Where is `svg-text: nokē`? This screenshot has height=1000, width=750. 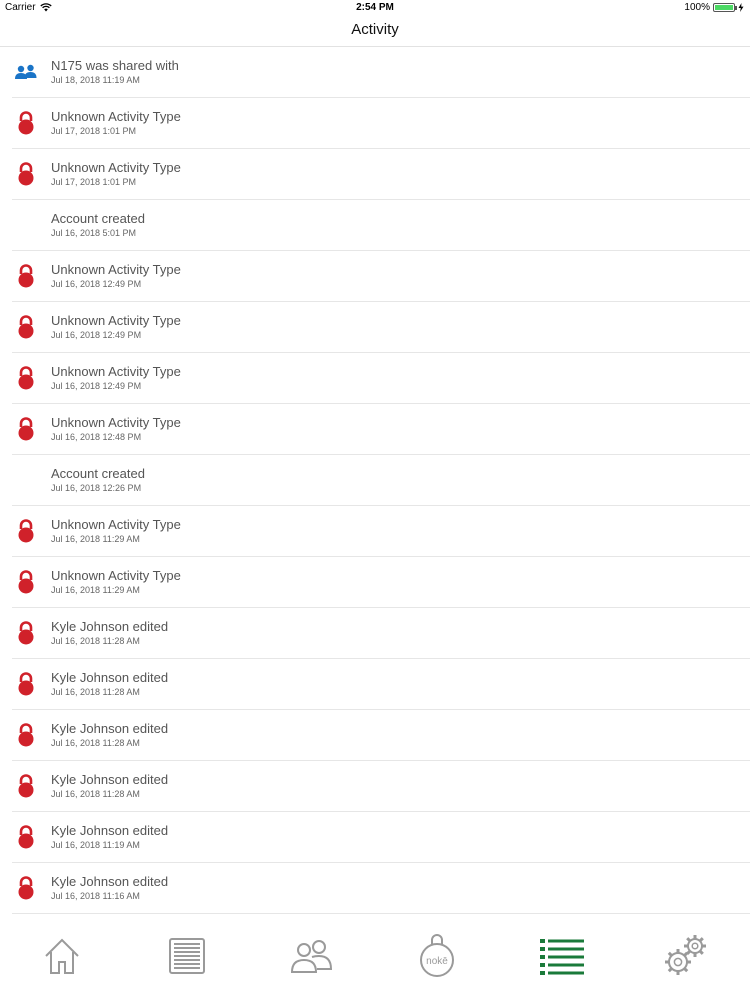 svg-text: nokē is located at coordinates (437, 961).